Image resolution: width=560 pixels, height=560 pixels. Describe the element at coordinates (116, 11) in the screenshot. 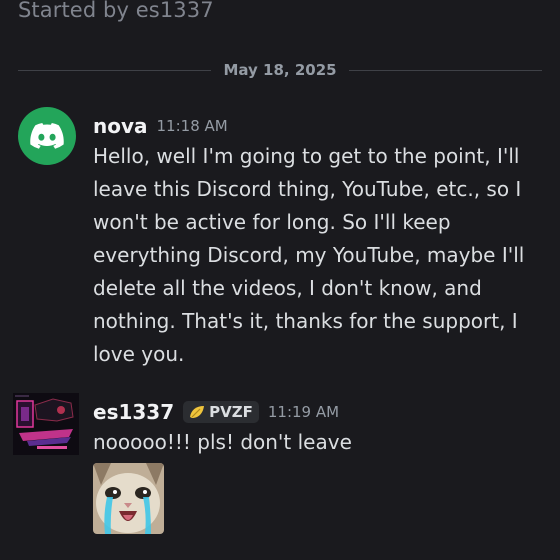

I see `thread-started-by: Started by es1337` at that location.